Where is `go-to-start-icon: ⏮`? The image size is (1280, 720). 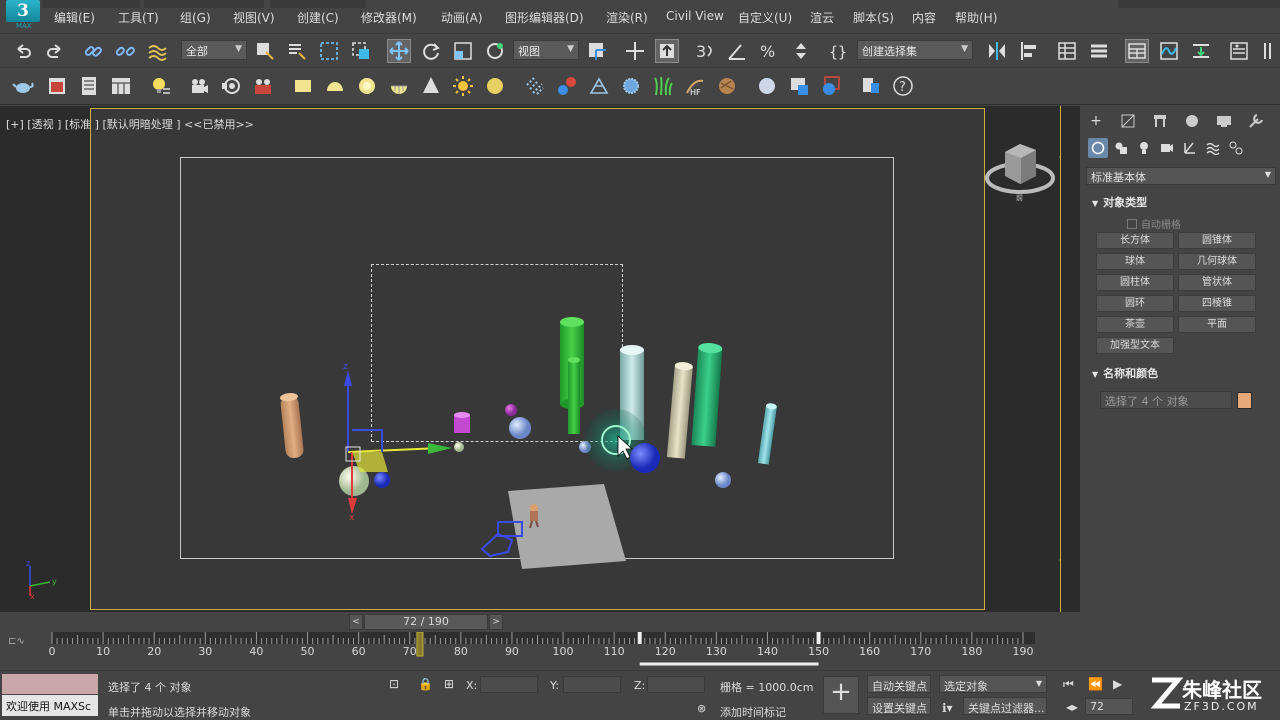 go-to-start-icon: ⏮ is located at coordinates (1068, 684).